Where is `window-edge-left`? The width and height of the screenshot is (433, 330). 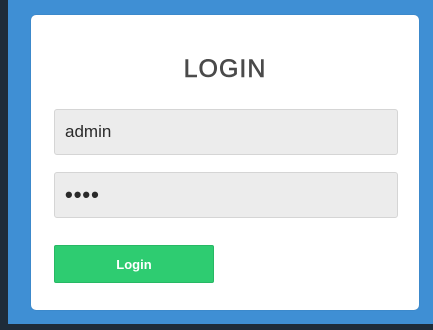 window-edge-left is located at coordinates (4, 165).